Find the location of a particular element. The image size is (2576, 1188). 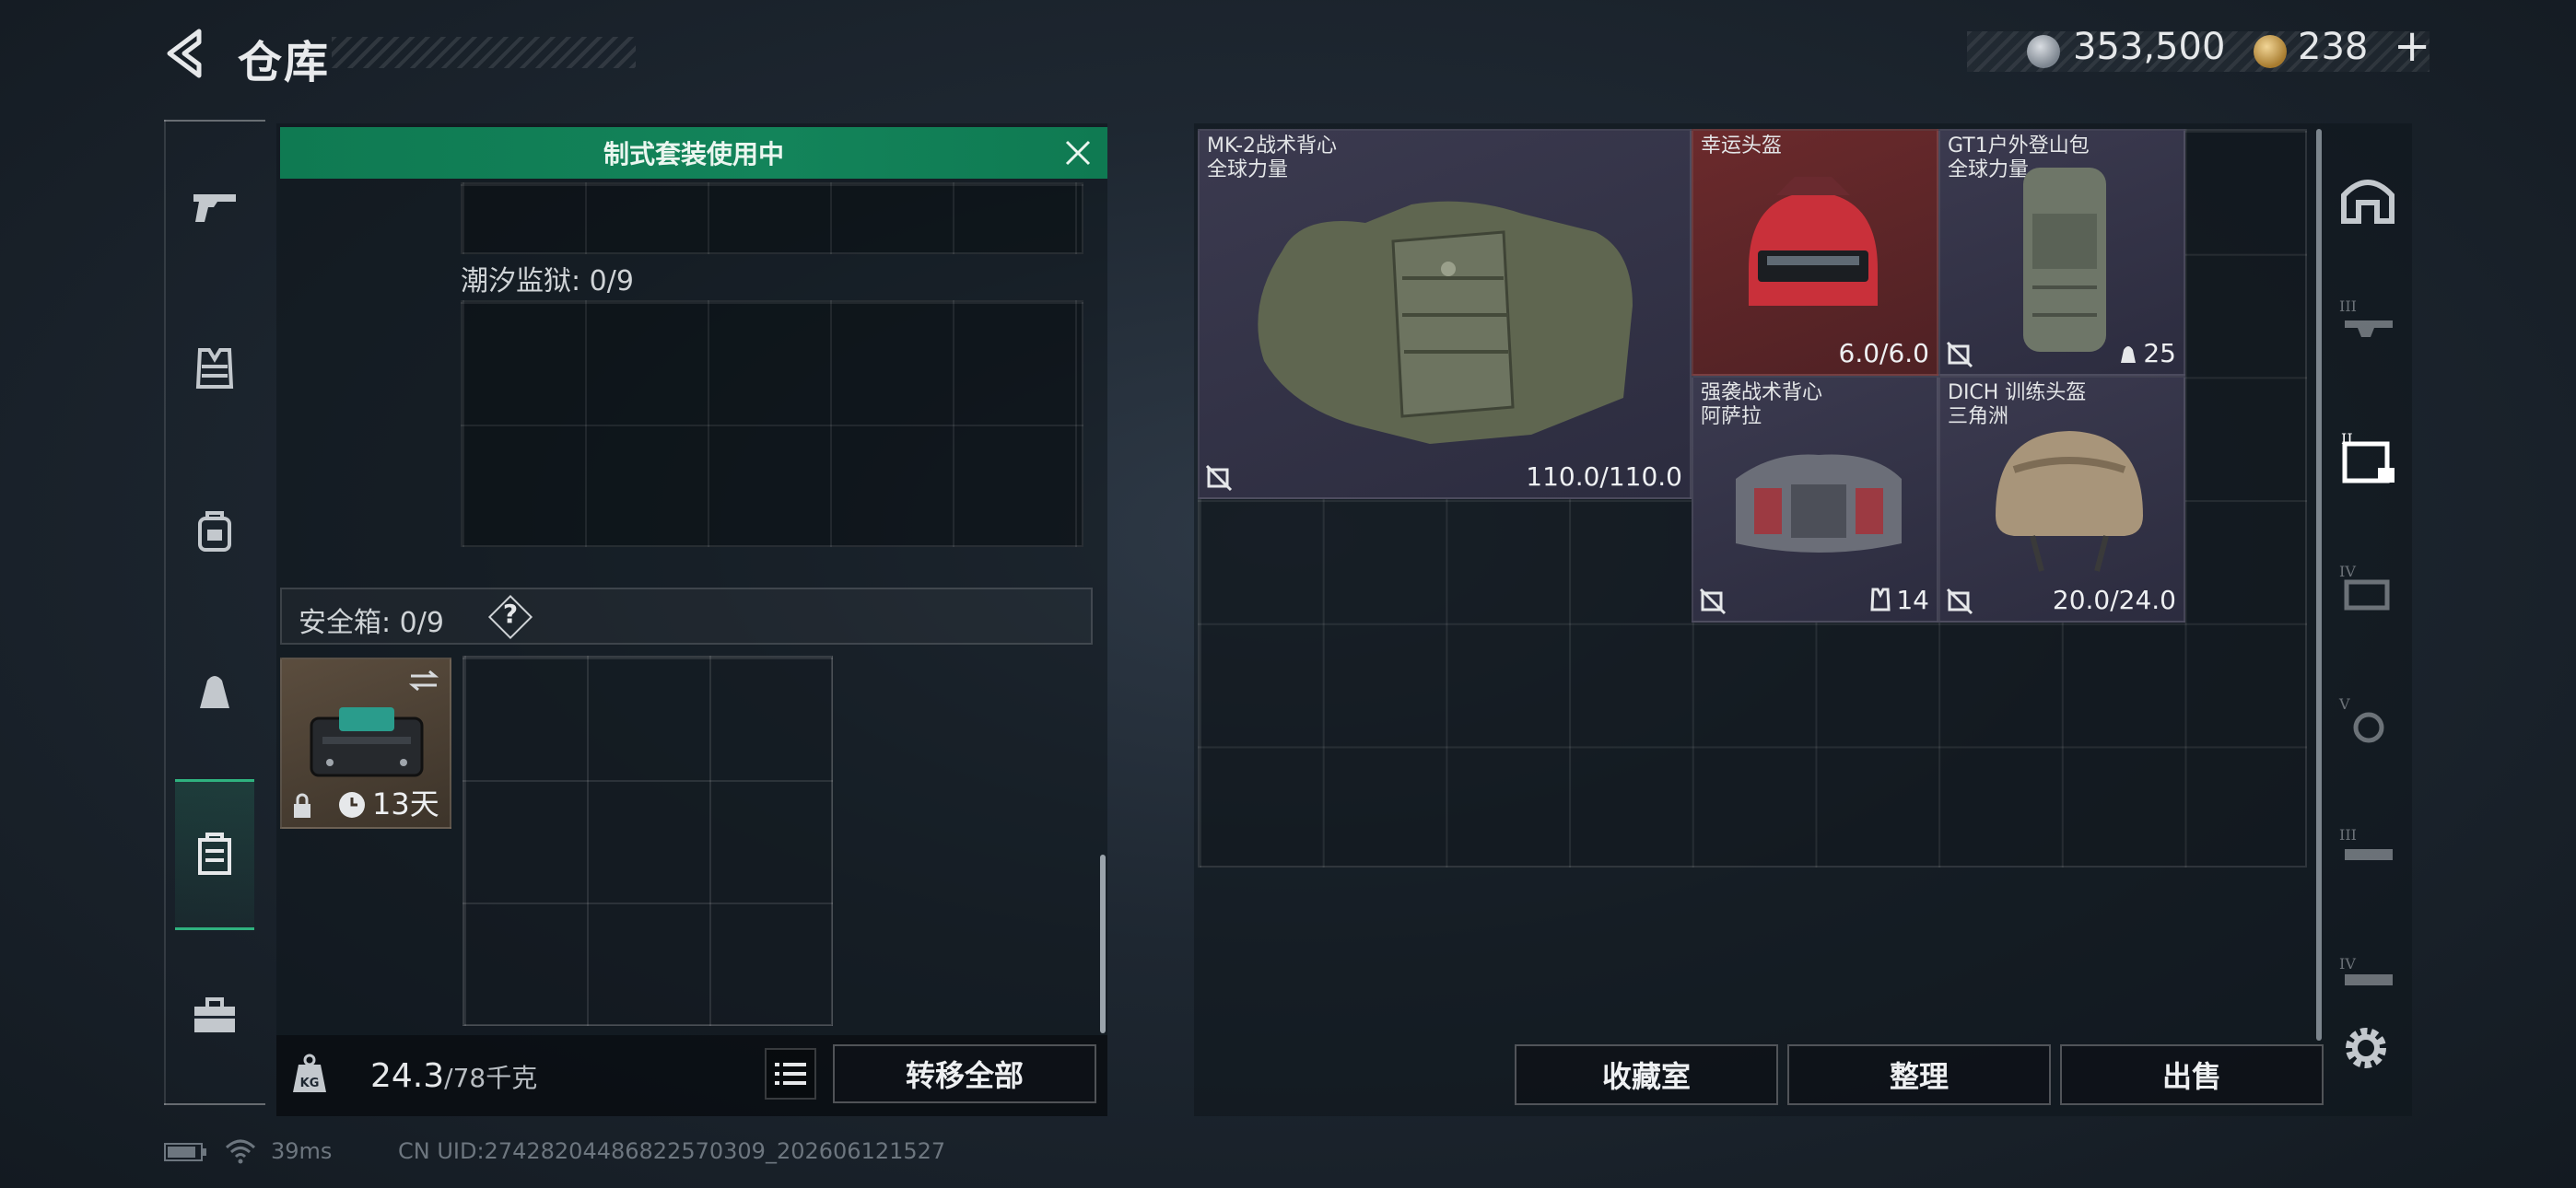

top-container-grid is located at coordinates (772, 218).